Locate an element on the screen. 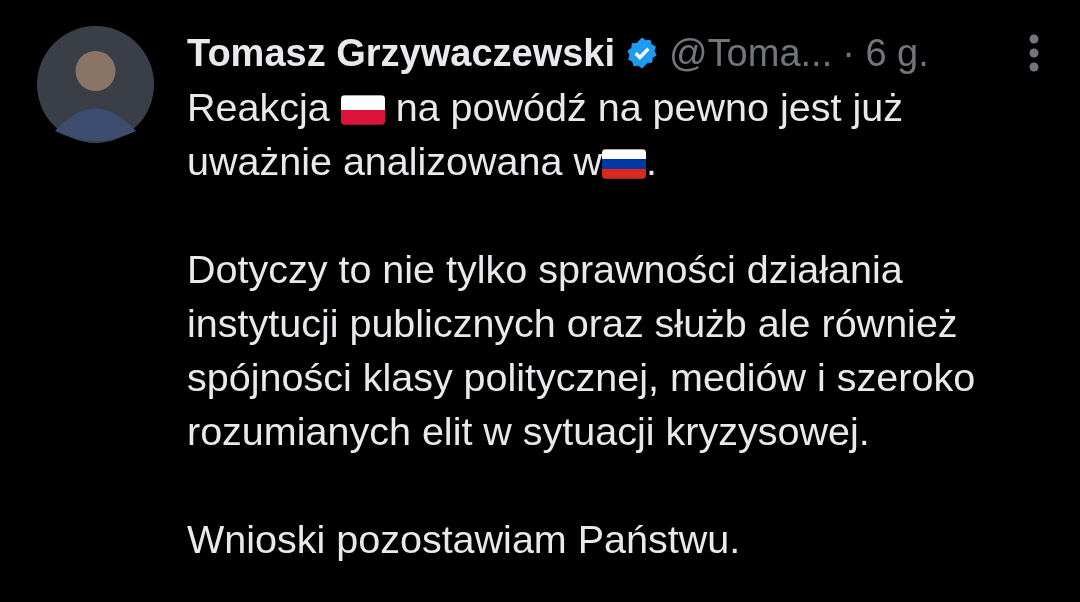 The width and height of the screenshot is (1080, 602). post-time: · 6 g. is located at coordinates (885, 53).